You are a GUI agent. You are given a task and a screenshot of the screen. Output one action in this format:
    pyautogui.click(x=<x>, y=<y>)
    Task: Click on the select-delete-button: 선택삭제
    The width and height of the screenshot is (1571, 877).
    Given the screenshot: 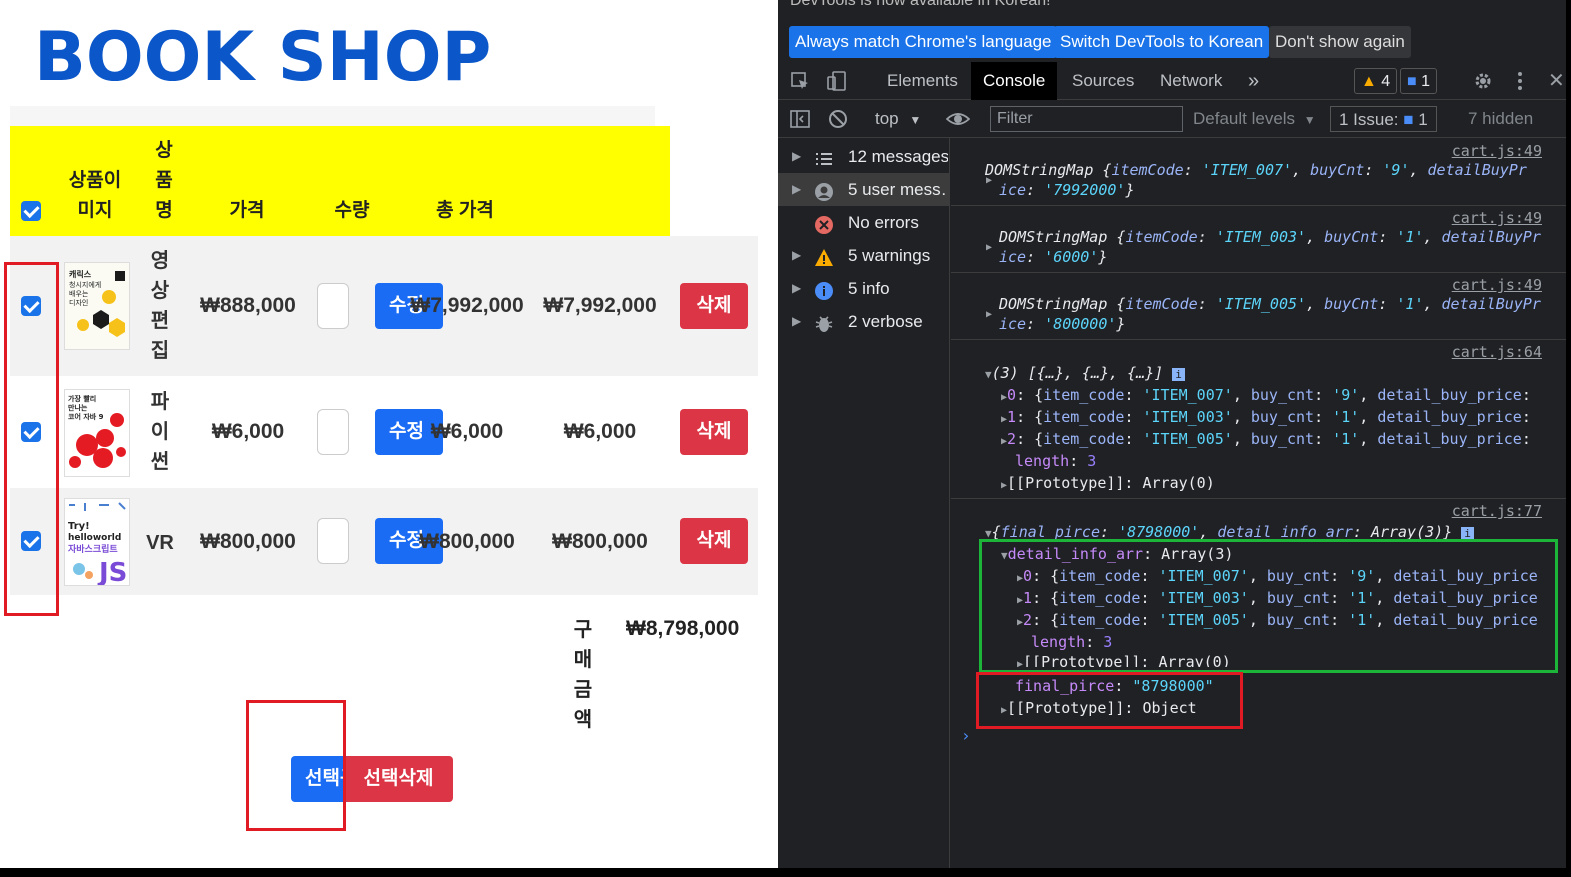 What is the action you would take?
    pyautogui.click(x=398, y=779)
    